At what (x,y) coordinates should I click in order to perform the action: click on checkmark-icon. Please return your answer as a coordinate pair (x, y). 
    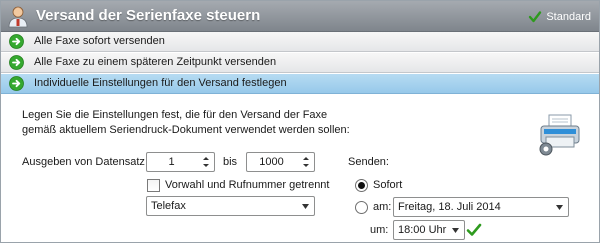
    Looking at the image, I should click on (535, 17).